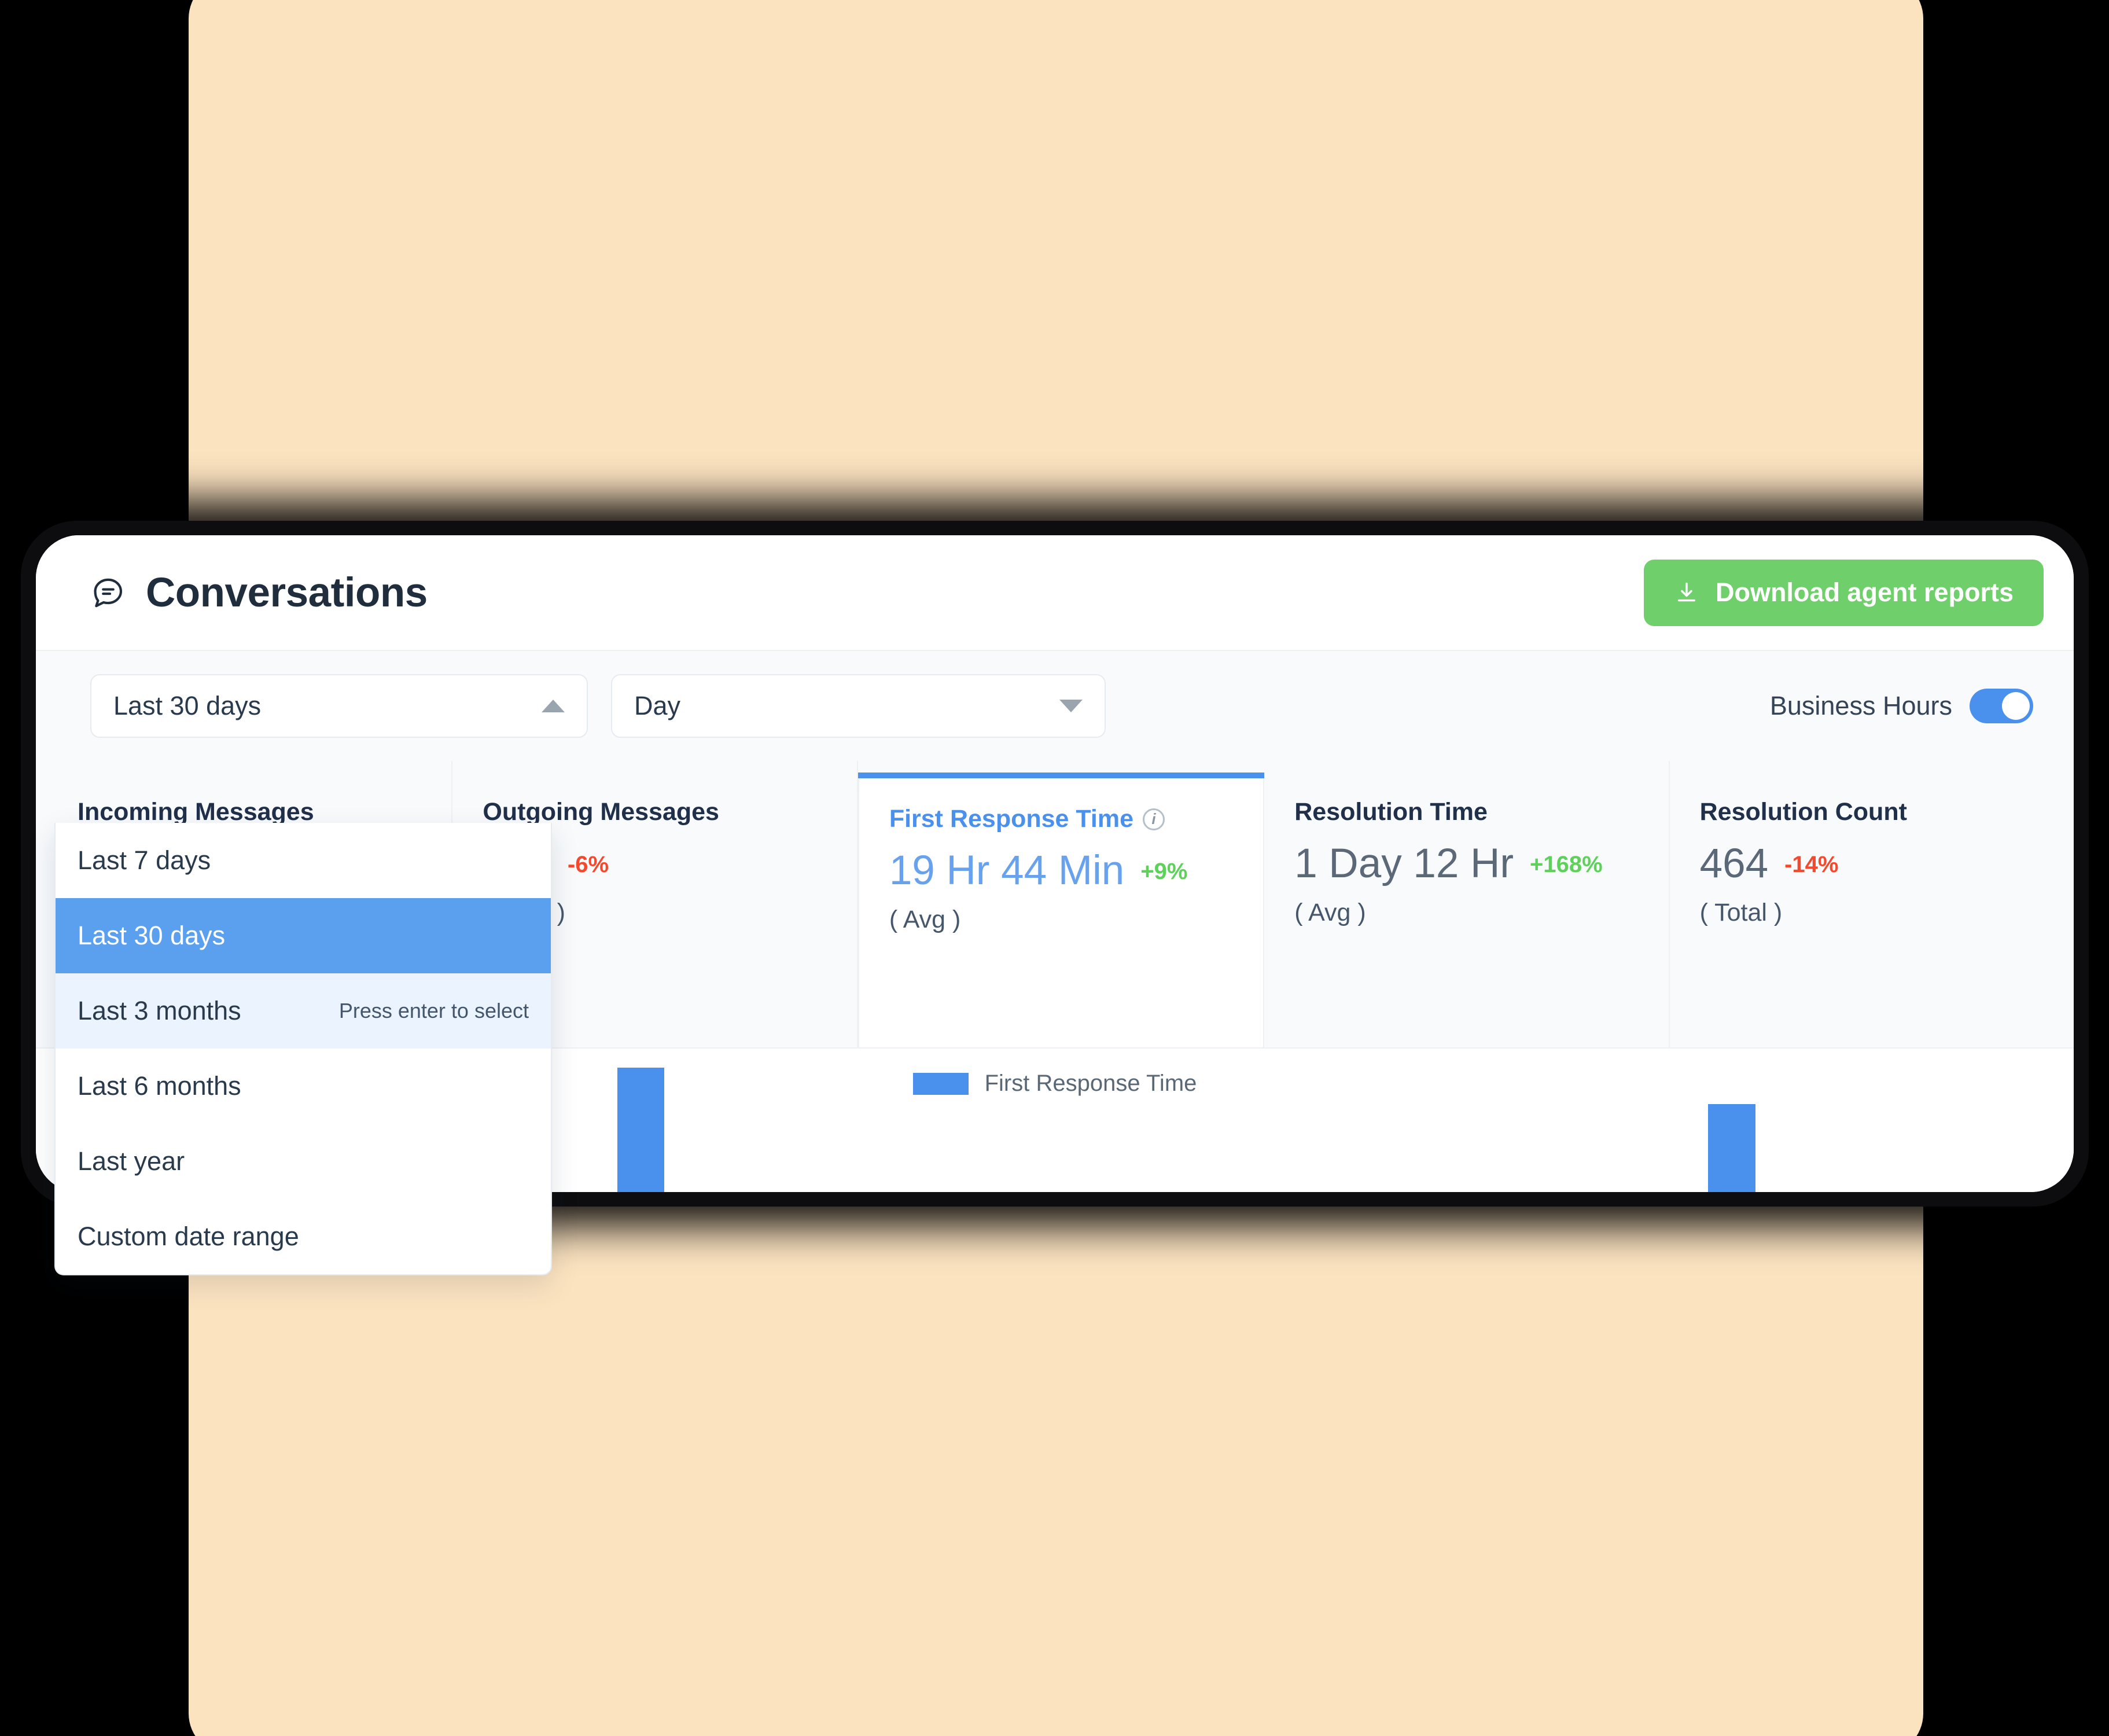  What do you see at coordinates (1404, 864) in the screenshot?
I see `metric-value: 1 Day 12 Hr` at bounding box center [1404, 864].